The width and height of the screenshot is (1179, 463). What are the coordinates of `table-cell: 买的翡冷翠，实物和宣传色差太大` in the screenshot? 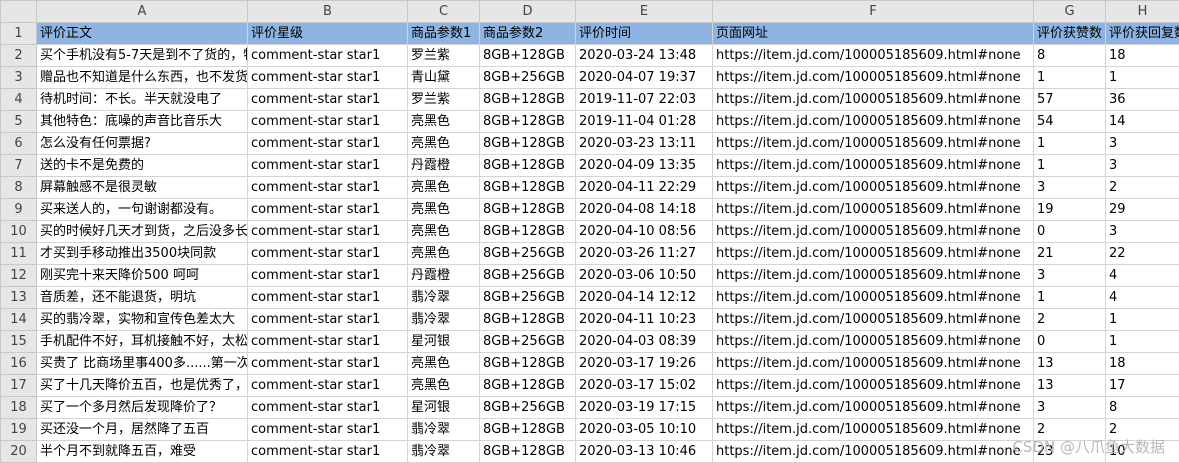 It's located at (142, 319).